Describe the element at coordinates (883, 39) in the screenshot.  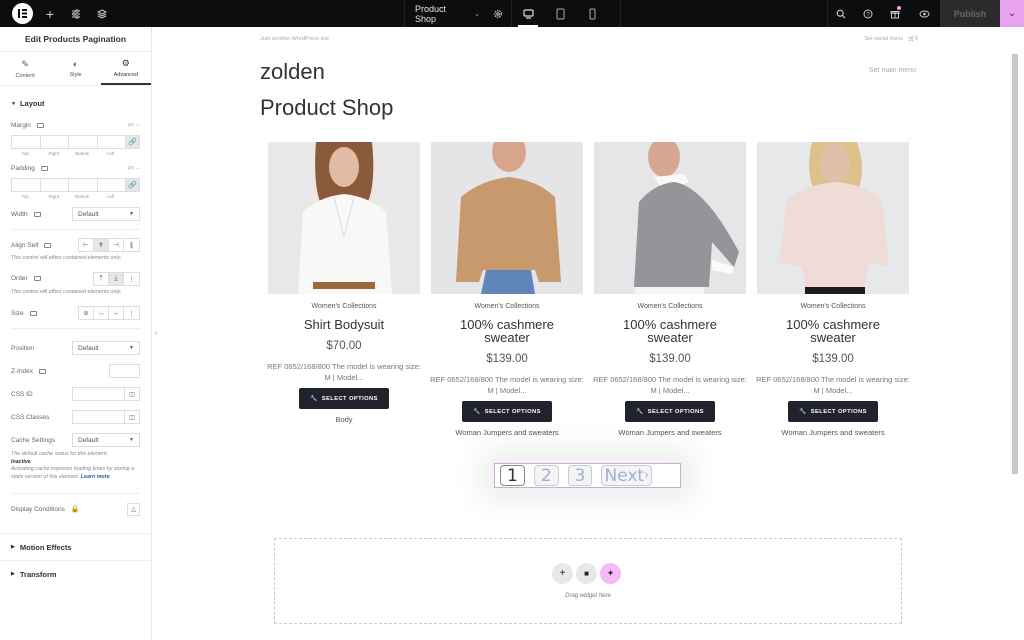
I see `social-menu-link: Set social menu` at that location.